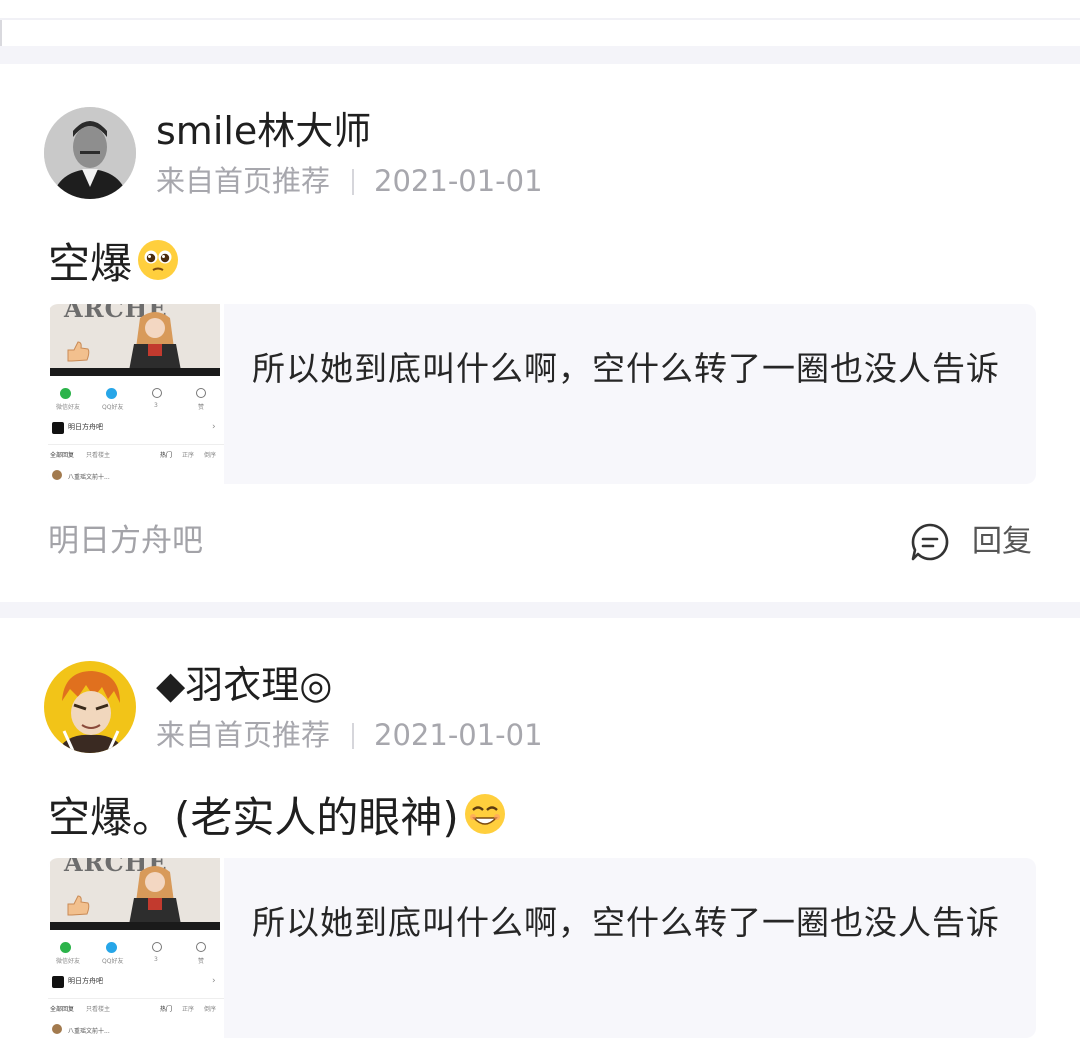  What do you see at coordinates (90, 263) in the screenshot?
I see `post-content-text: 空爆` at bounding box center [90, 263].